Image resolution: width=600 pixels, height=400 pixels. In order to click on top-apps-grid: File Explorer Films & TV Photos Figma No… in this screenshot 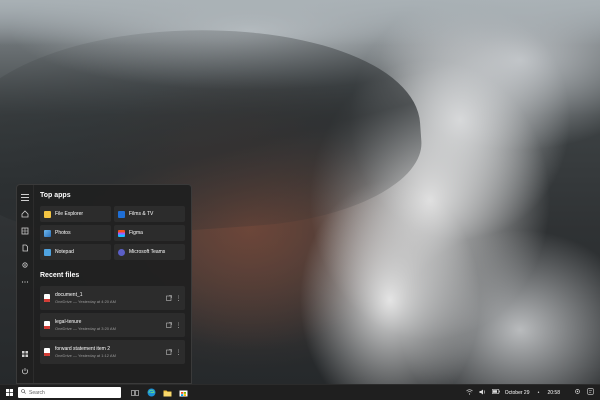, I will do `click(112, 233)`.